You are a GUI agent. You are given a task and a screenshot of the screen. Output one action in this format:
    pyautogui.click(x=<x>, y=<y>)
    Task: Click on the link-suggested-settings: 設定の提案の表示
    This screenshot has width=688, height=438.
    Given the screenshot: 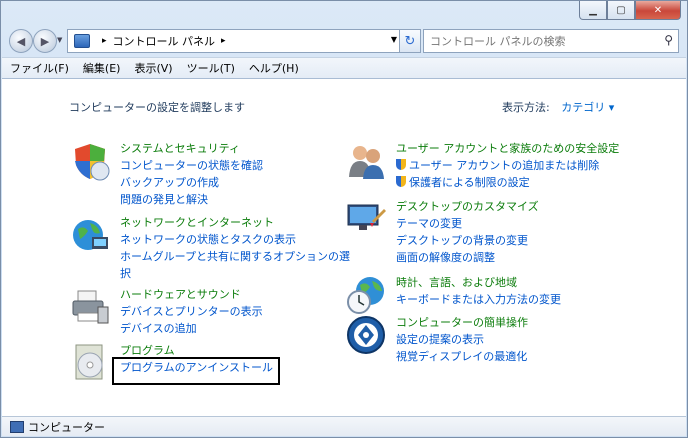 What is the action you would take?
    pyautogui.click(x=511, y=339)
    